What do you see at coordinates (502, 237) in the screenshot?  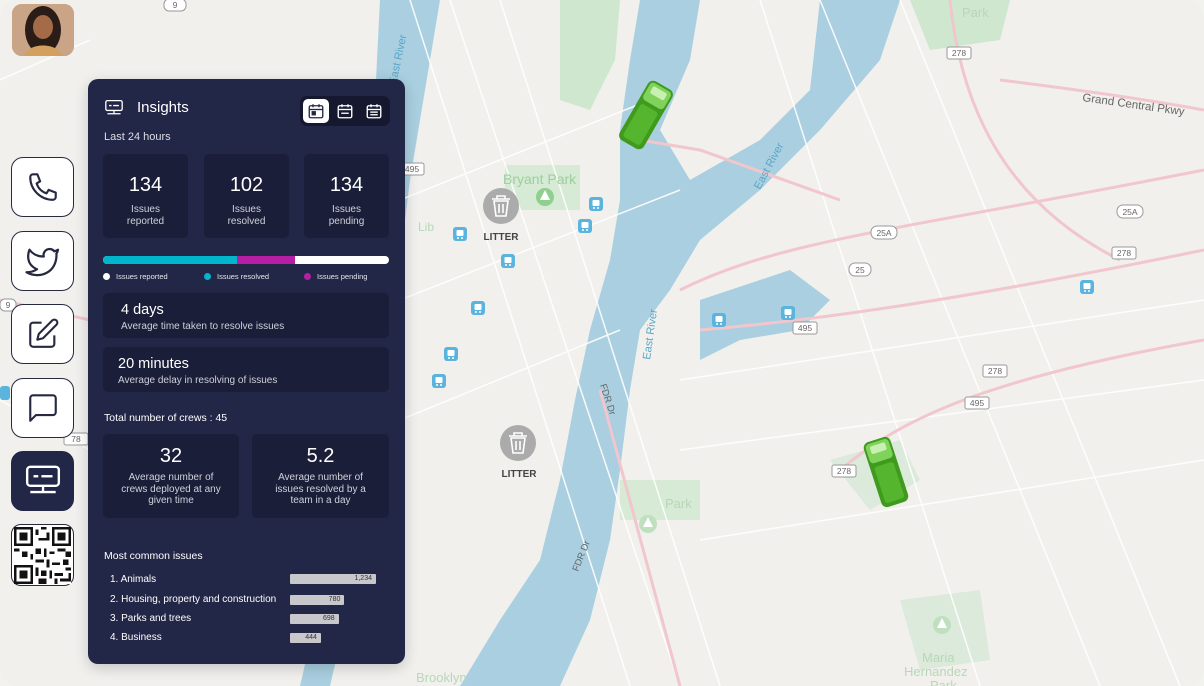 I see `litter-label-1: LITTER` at bounding box center [502, 237].